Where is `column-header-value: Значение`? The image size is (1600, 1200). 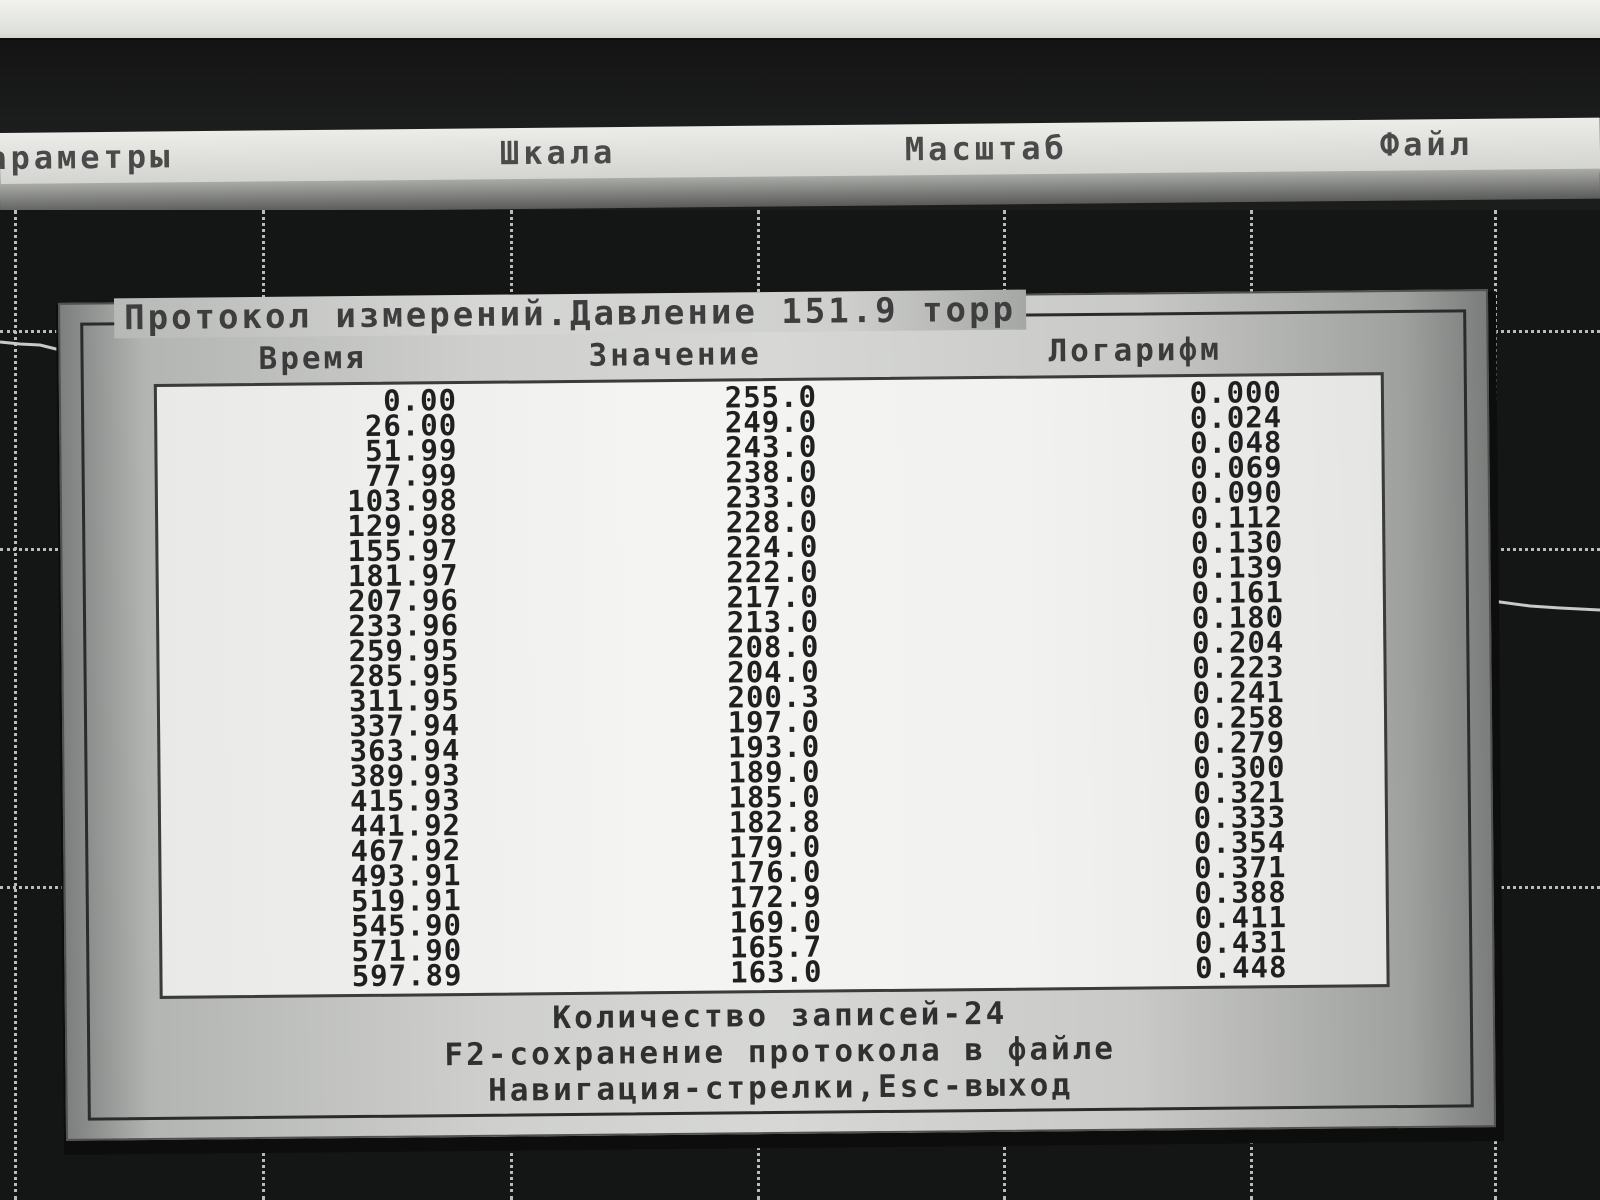 column-header-value: Значение is located at coordinates (675, 355).